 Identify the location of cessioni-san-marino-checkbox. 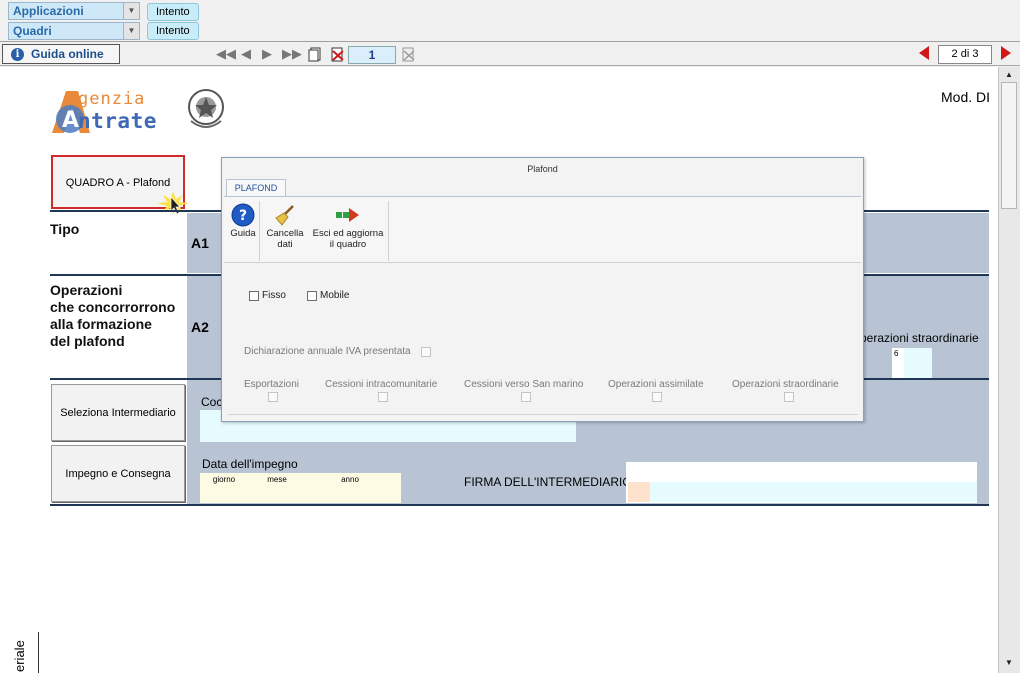
(526, 397).